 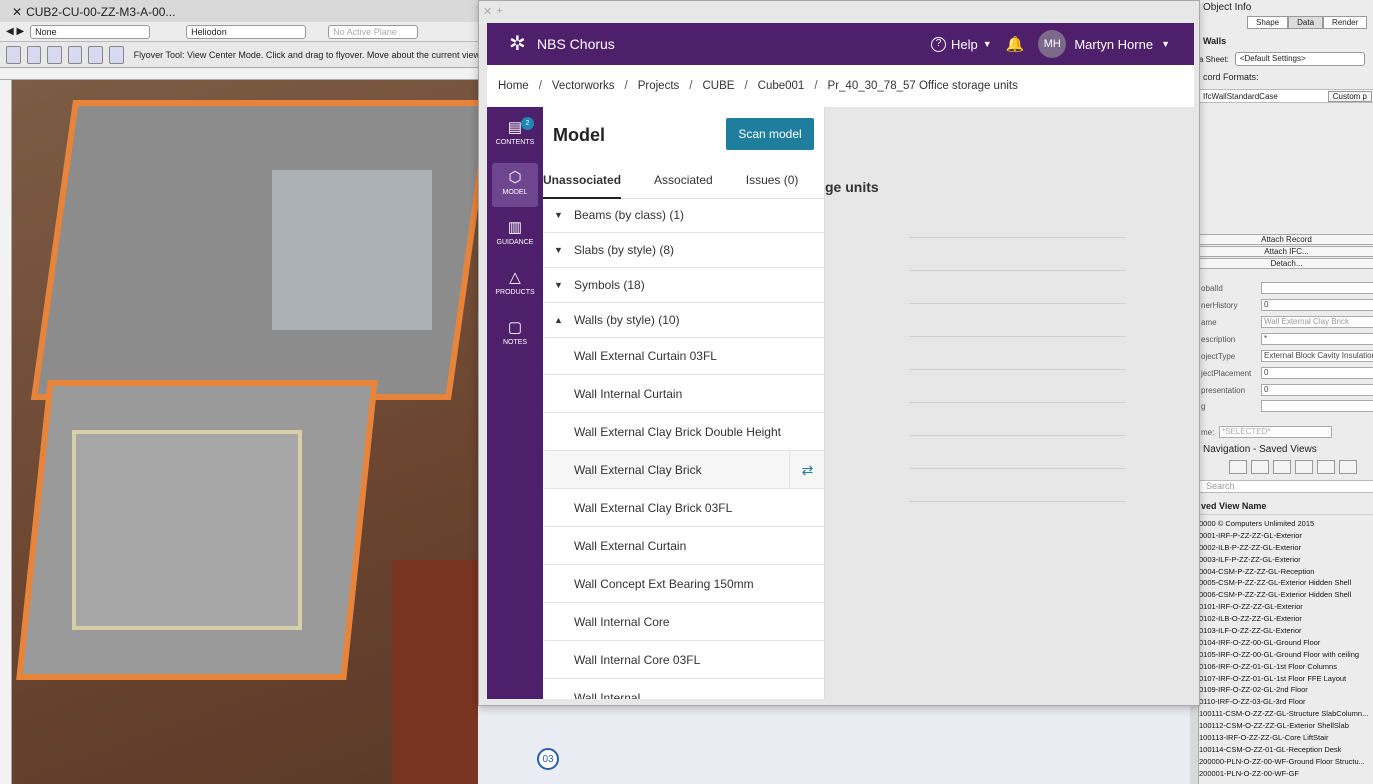 What do you see at coordinates (1286, 524) in the screenshot?
I see `saved-view-row: 0000 © Computers Unlimited 2015` at bounding box center [1286, 524].